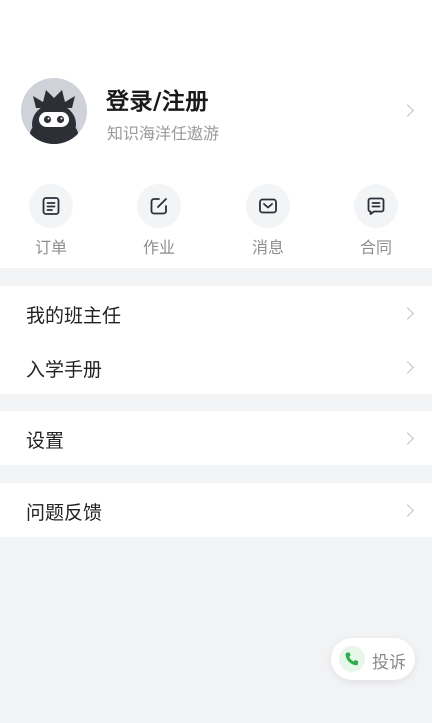  What do you see at coordinates (74, 316) in the screenshot?
I see `menu-item-label: 我的班主任` at bounding box center [74, 316].